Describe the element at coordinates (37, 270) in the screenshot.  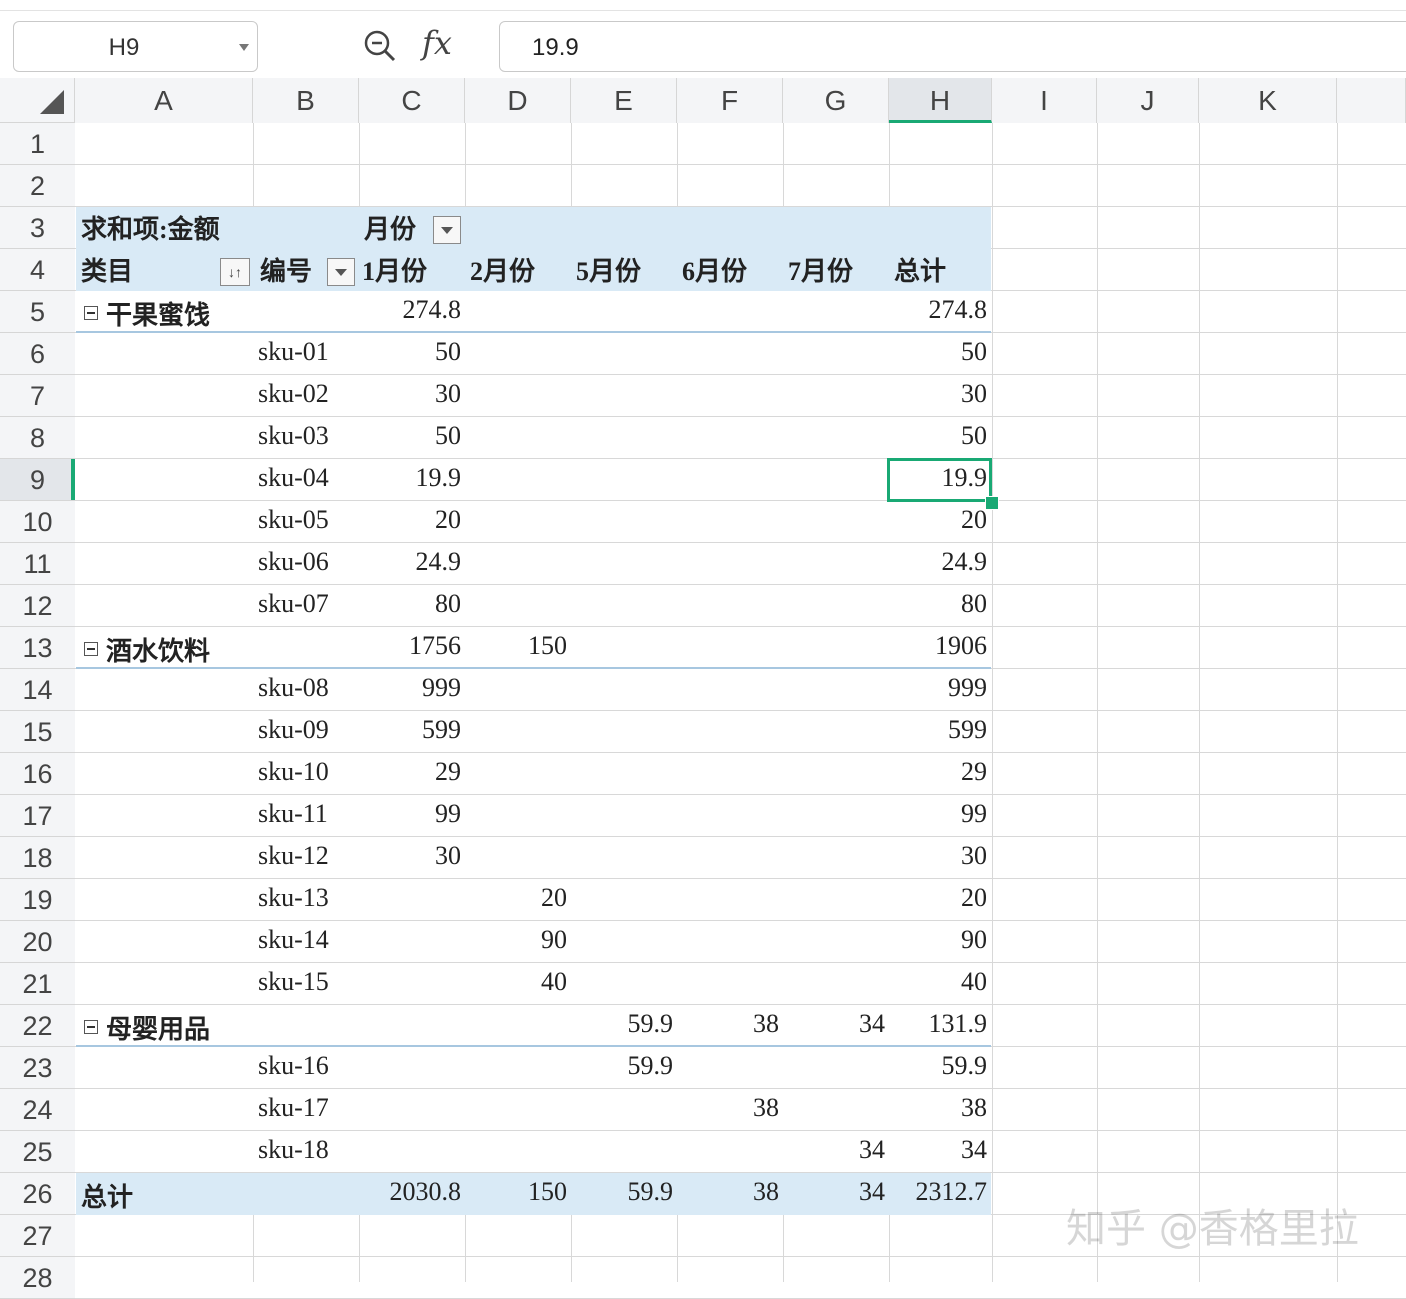
I see `row-header-4: 4` at that location.